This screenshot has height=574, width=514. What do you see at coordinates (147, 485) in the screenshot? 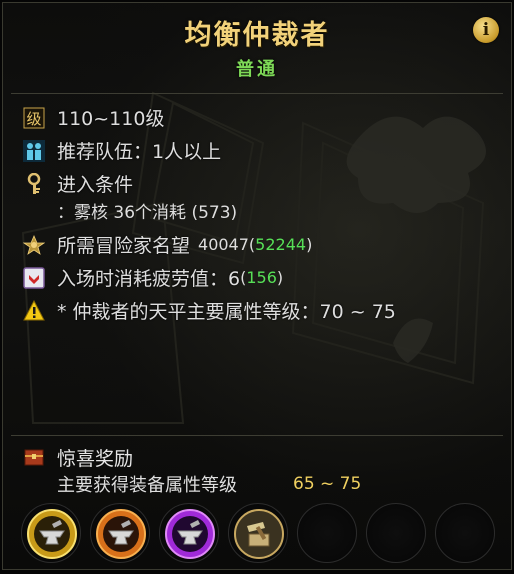
I see `rewards-attribute-label: 主要获得装备属性等级` at bounding box center [147, 485].